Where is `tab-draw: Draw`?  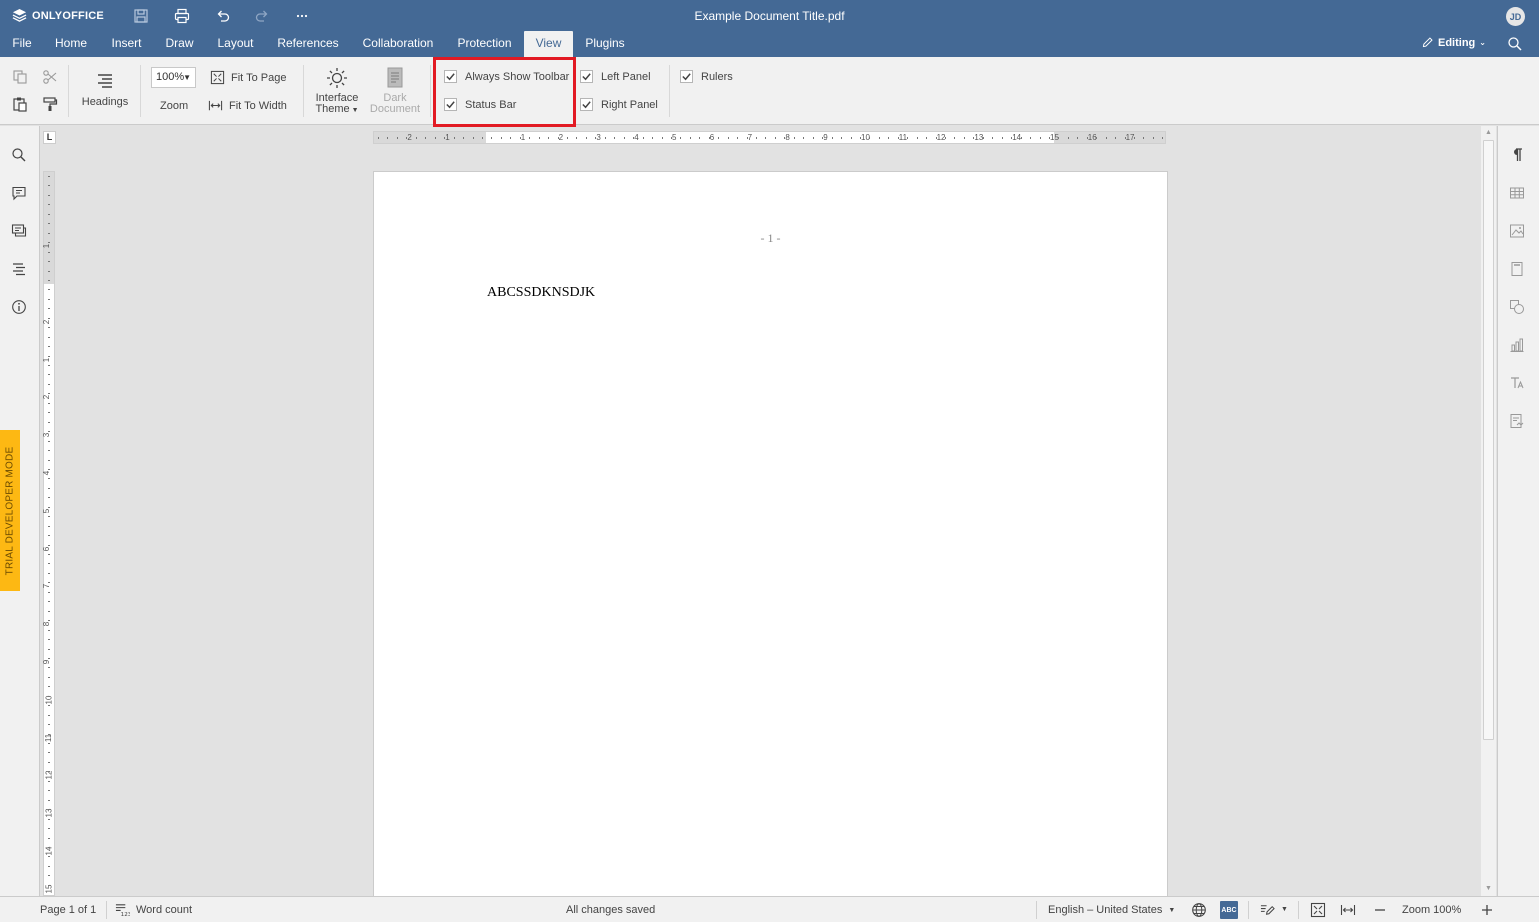 tab-draw: Draw is located at coordinates (179, 44).